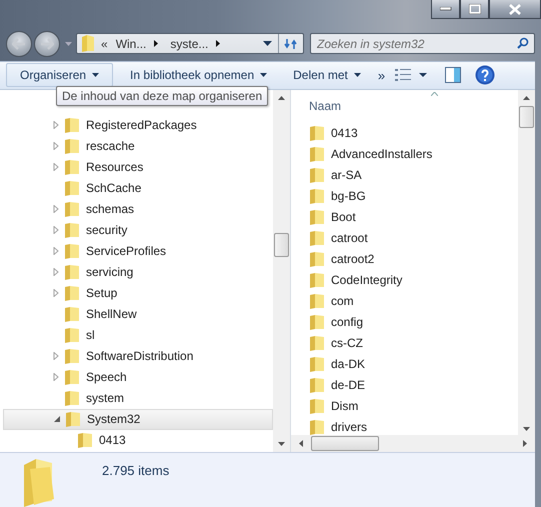 This screenshot has height=507, width=541. I want to click on file-item: drivers, so click(413, 427).